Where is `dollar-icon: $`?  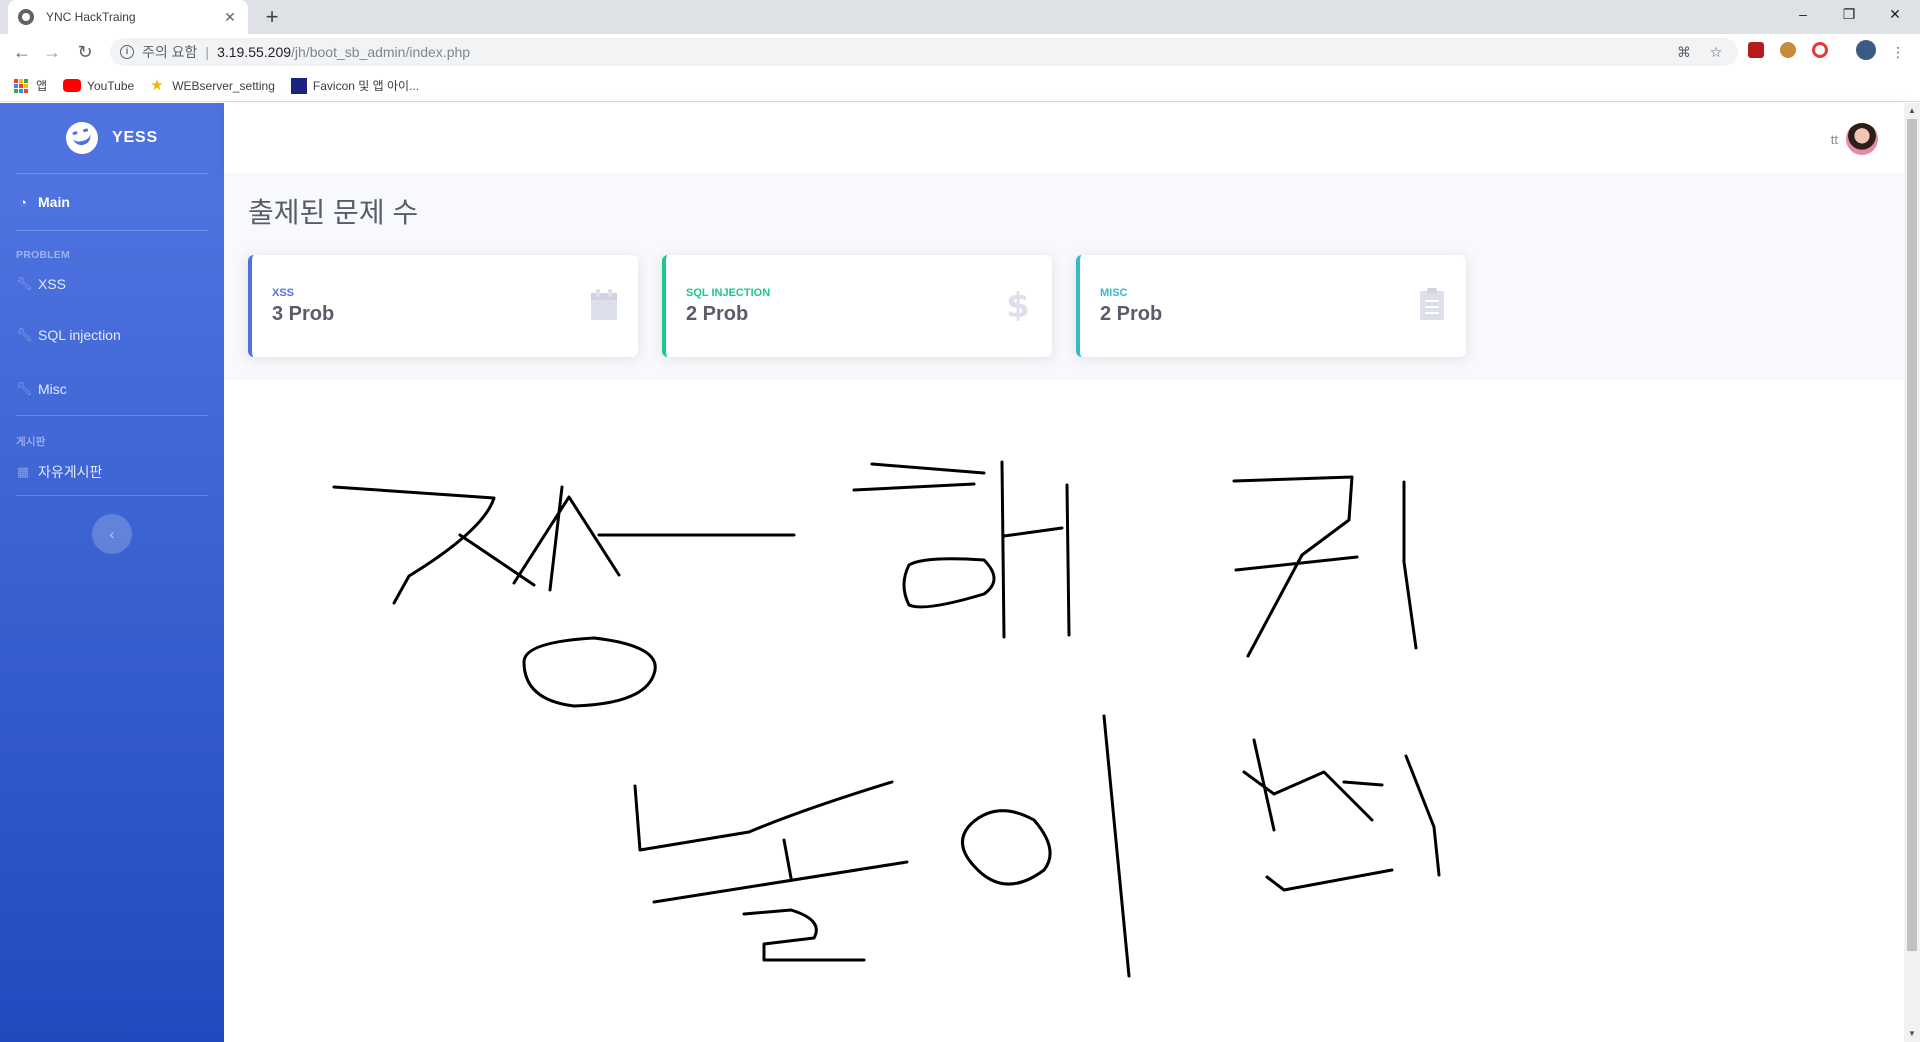 dollar-icon: $ is located at coordinates (1018, 304).